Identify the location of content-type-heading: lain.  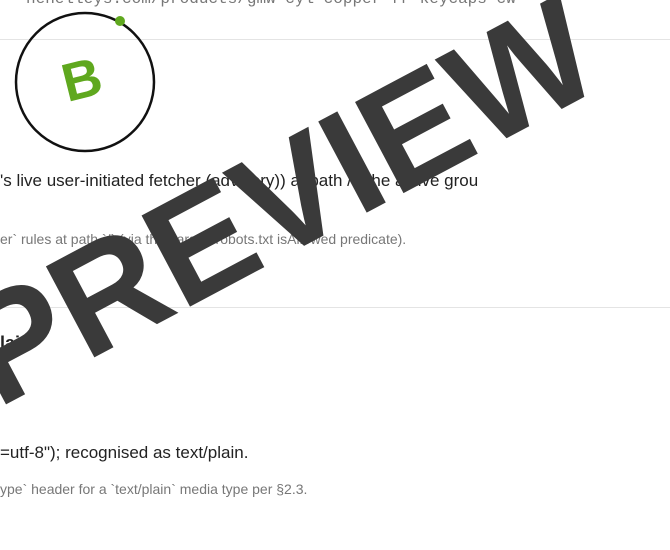
(16, 343).